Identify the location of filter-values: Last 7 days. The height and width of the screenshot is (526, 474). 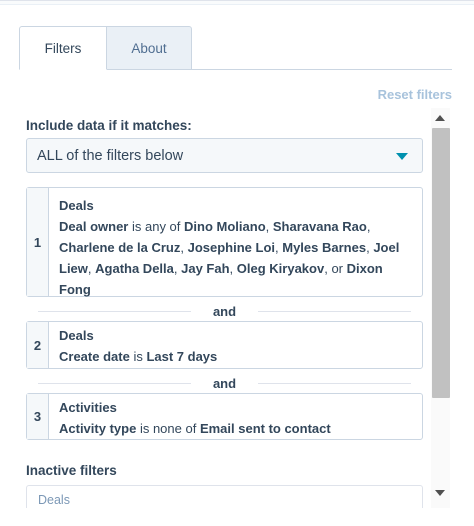
(181, 356).